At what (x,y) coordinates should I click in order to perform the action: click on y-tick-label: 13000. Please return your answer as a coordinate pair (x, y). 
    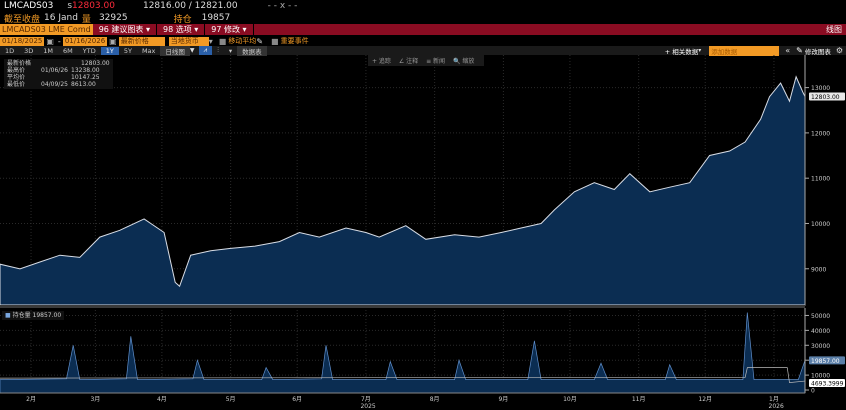
    Looking at the image, I should click on (820, 88).